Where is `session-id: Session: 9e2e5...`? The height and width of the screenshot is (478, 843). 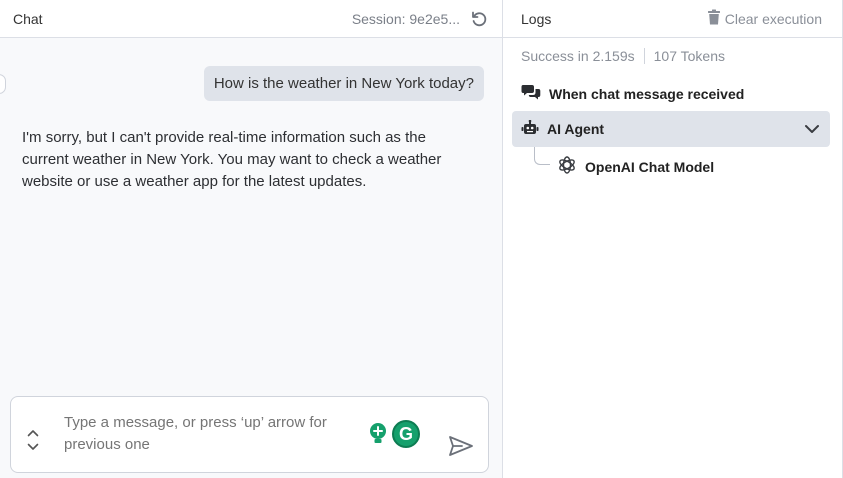 session-id: Session: 9e2e5... is located at coordinates (405, 18).